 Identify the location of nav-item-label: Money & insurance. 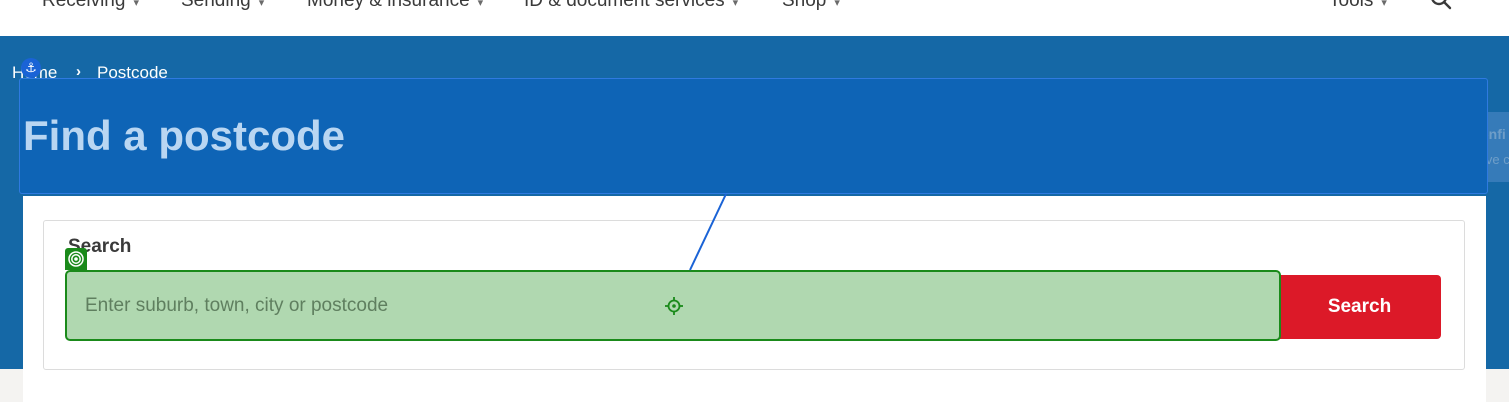
(388, 5).